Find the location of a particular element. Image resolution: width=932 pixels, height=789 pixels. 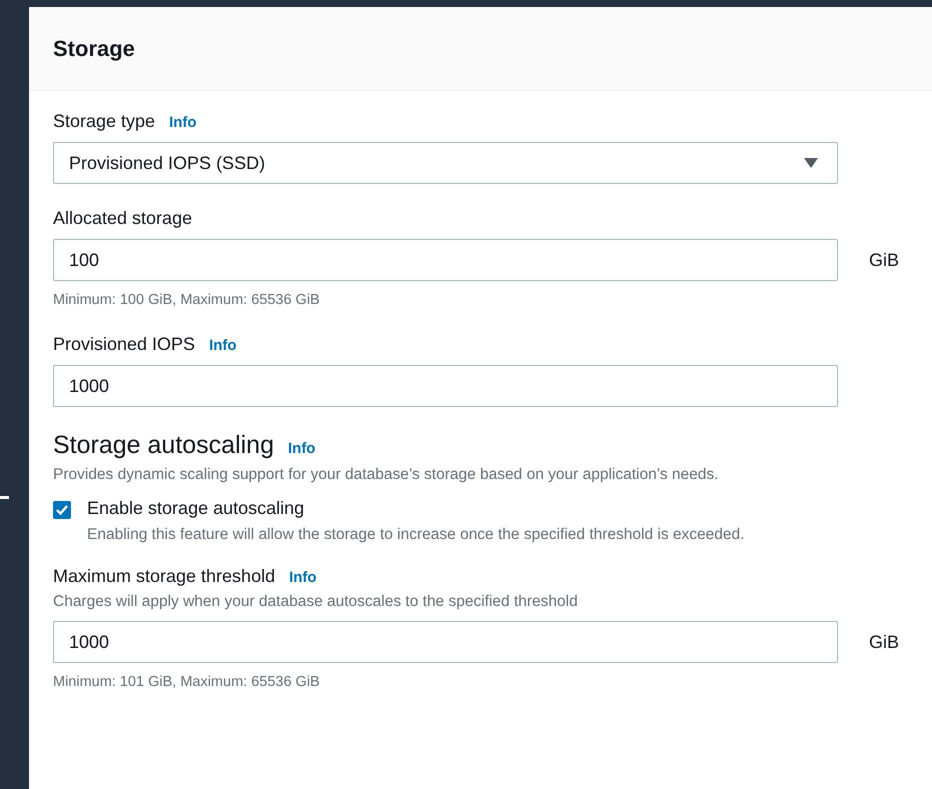

checkbox is located at coordinates (62, 510).